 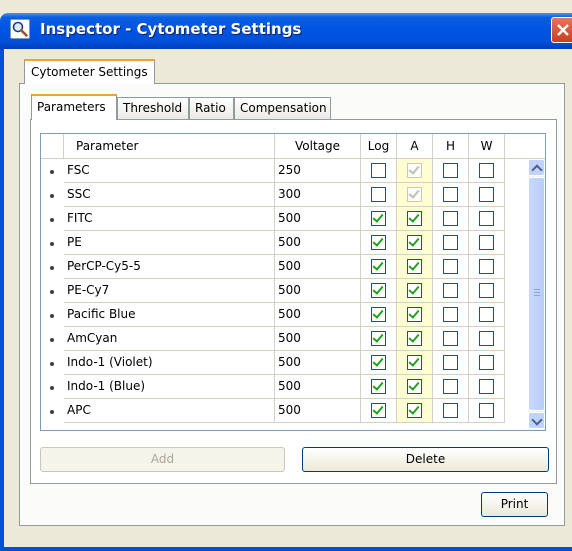 What do you see at coordinates (318, 171) in the screenshot?
I see `voltage-cell: 250` at bounding box center [318, 171].